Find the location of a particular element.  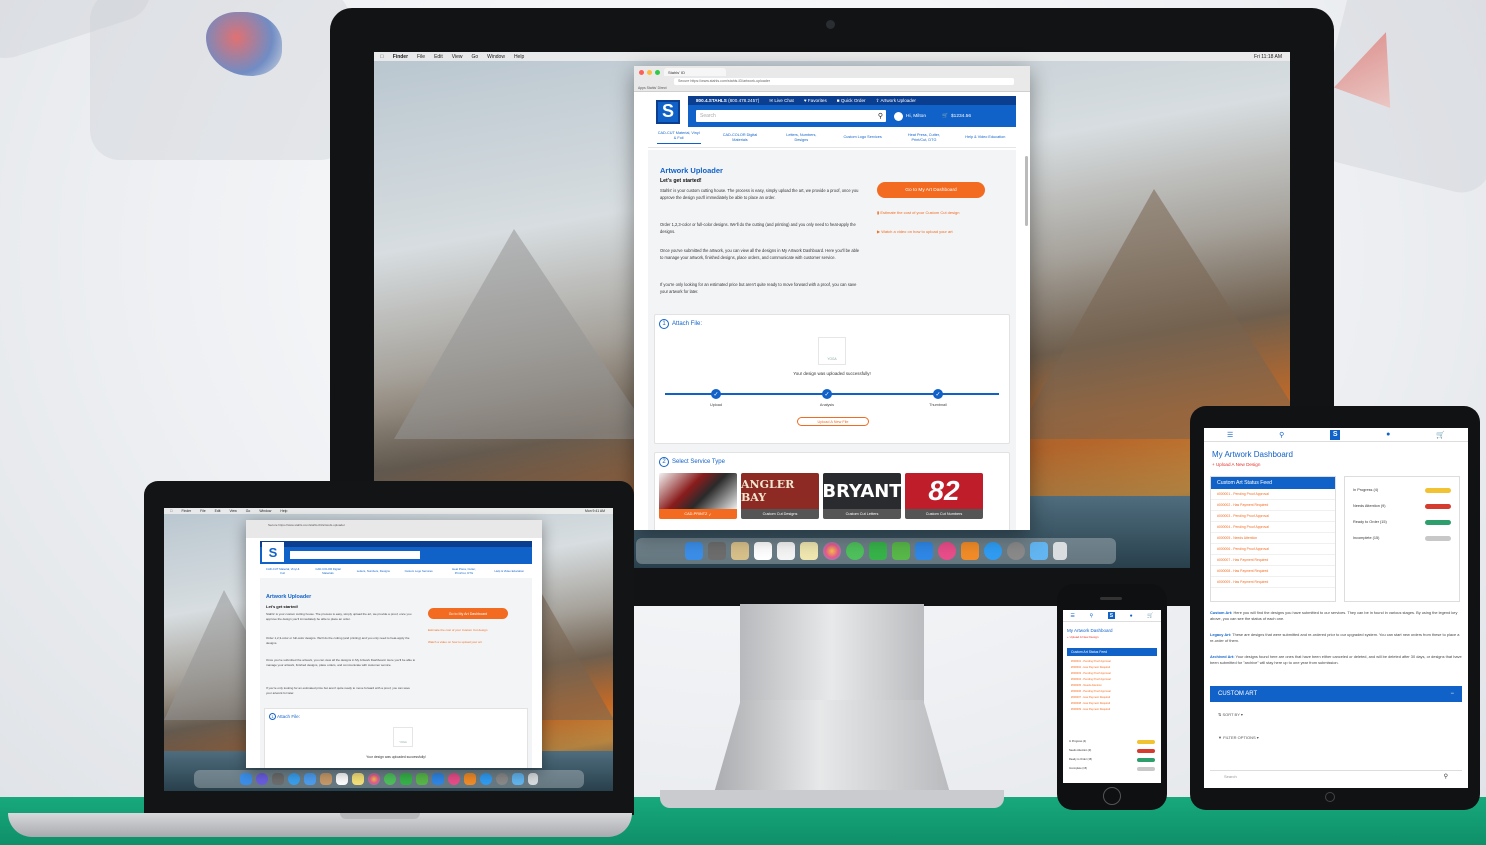

reminders-icon is located at coordinates (786, 551).